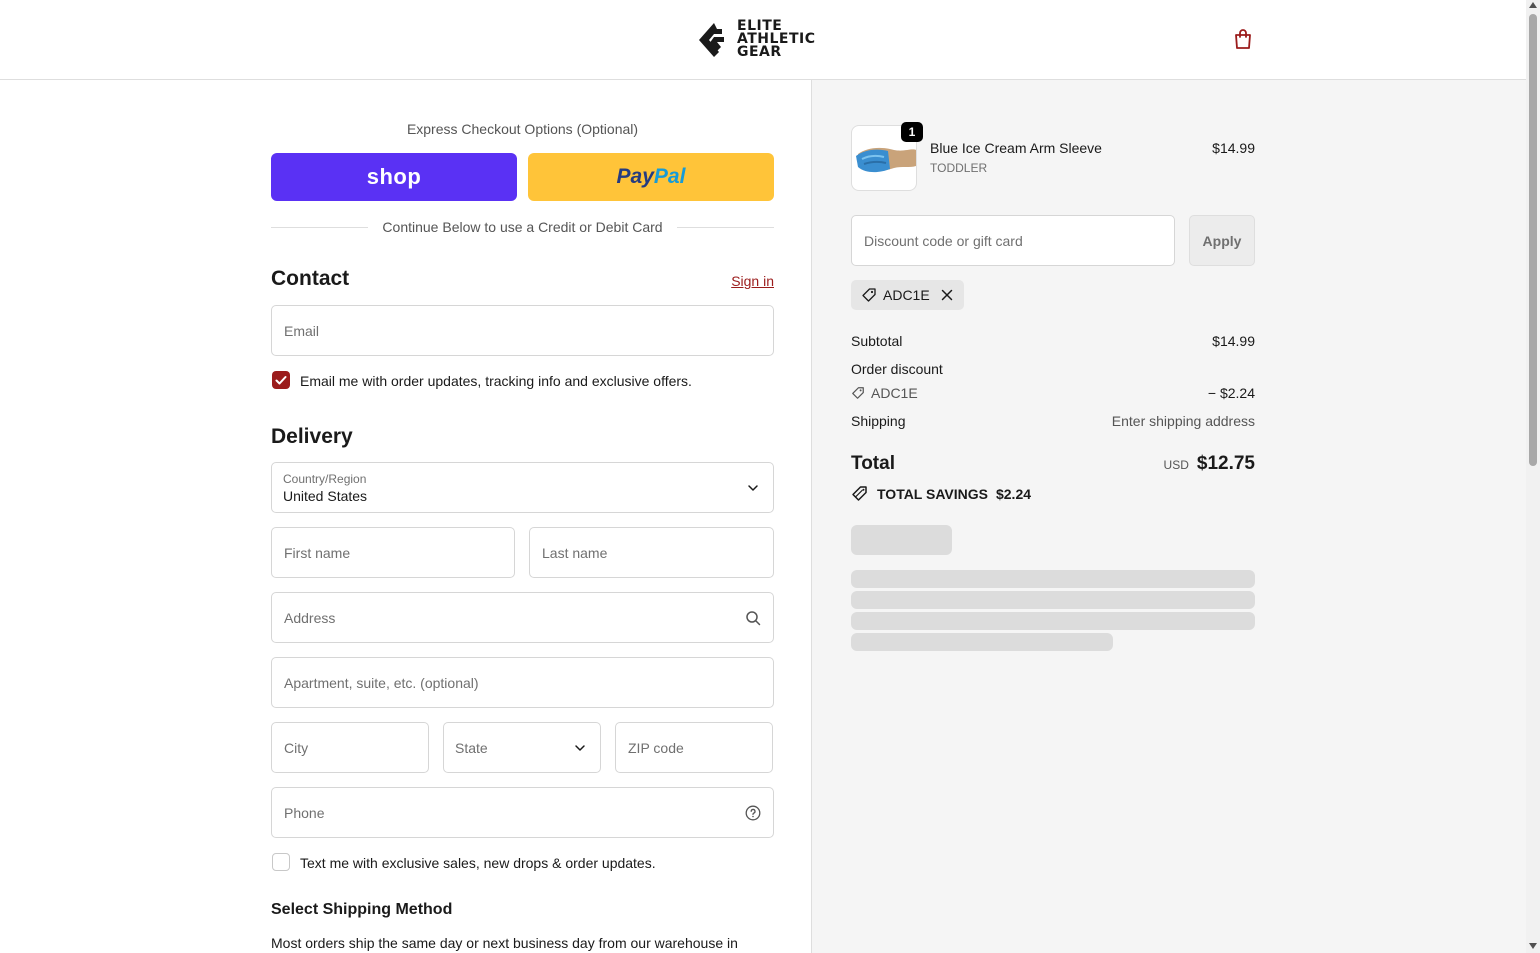 This screenshot has height=953, width=1540. What do you see at coordinates (878, 421) in the screenshot?
I see `shipping-label: Shipping` at bounding box center [878, 421].